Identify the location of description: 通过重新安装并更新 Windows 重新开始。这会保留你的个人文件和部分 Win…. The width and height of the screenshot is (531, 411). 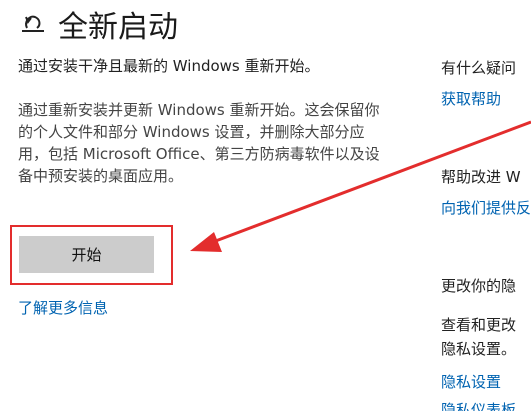
(199, 143).